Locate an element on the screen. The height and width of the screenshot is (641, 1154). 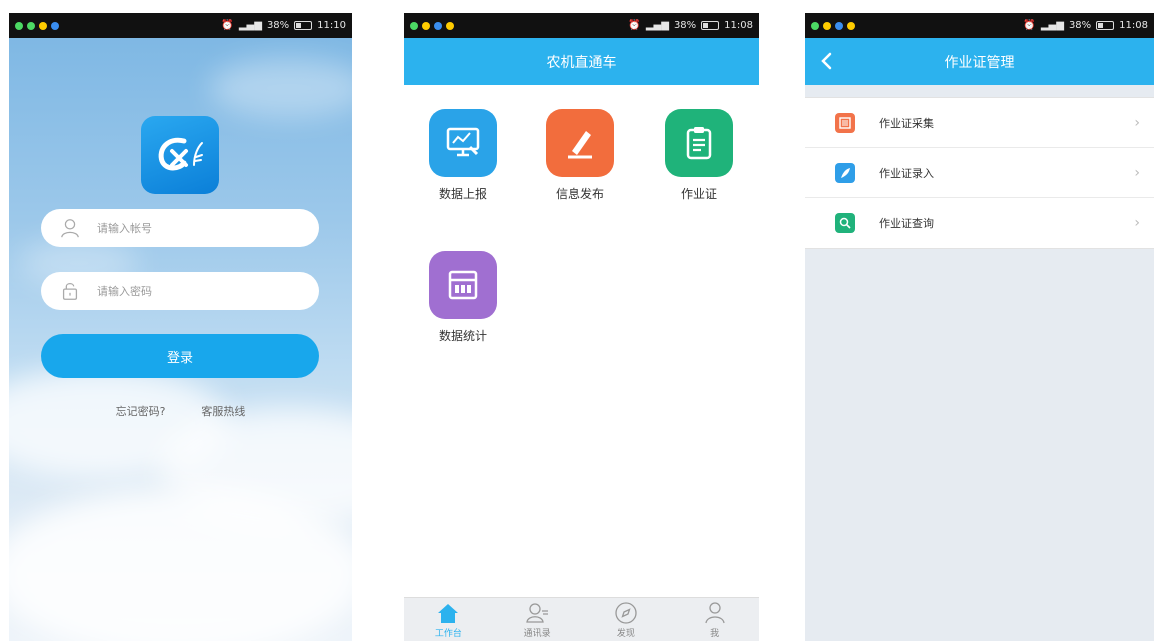
list-item-certificate-query: 作业证查询 › is located at coordinates (979, 223).